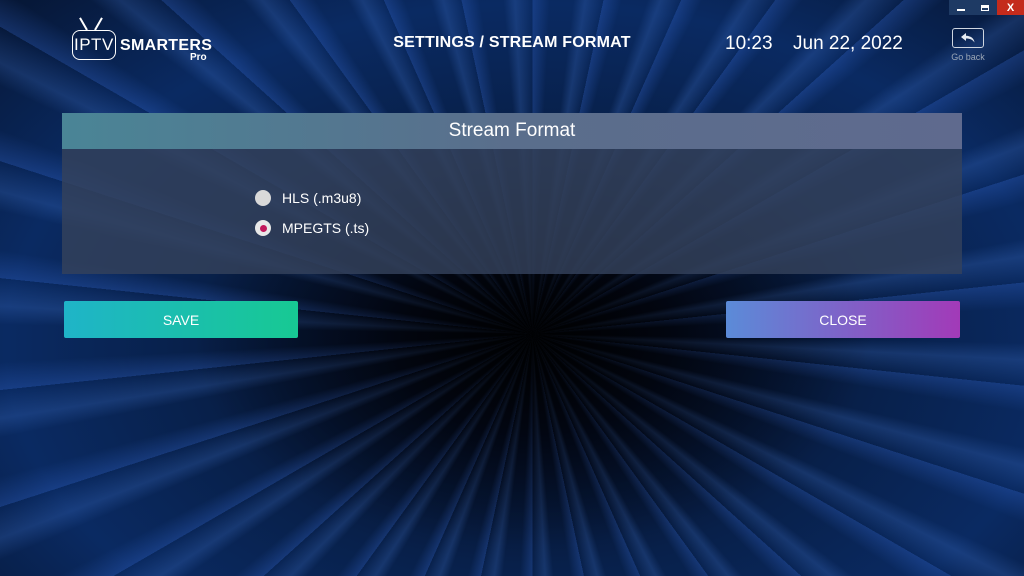 The image size is (1024, 576). What do you see at coordinates (512, 131) in the screenshot?
I see `panel-title: Stream Format` at bounding box center [512, 131].